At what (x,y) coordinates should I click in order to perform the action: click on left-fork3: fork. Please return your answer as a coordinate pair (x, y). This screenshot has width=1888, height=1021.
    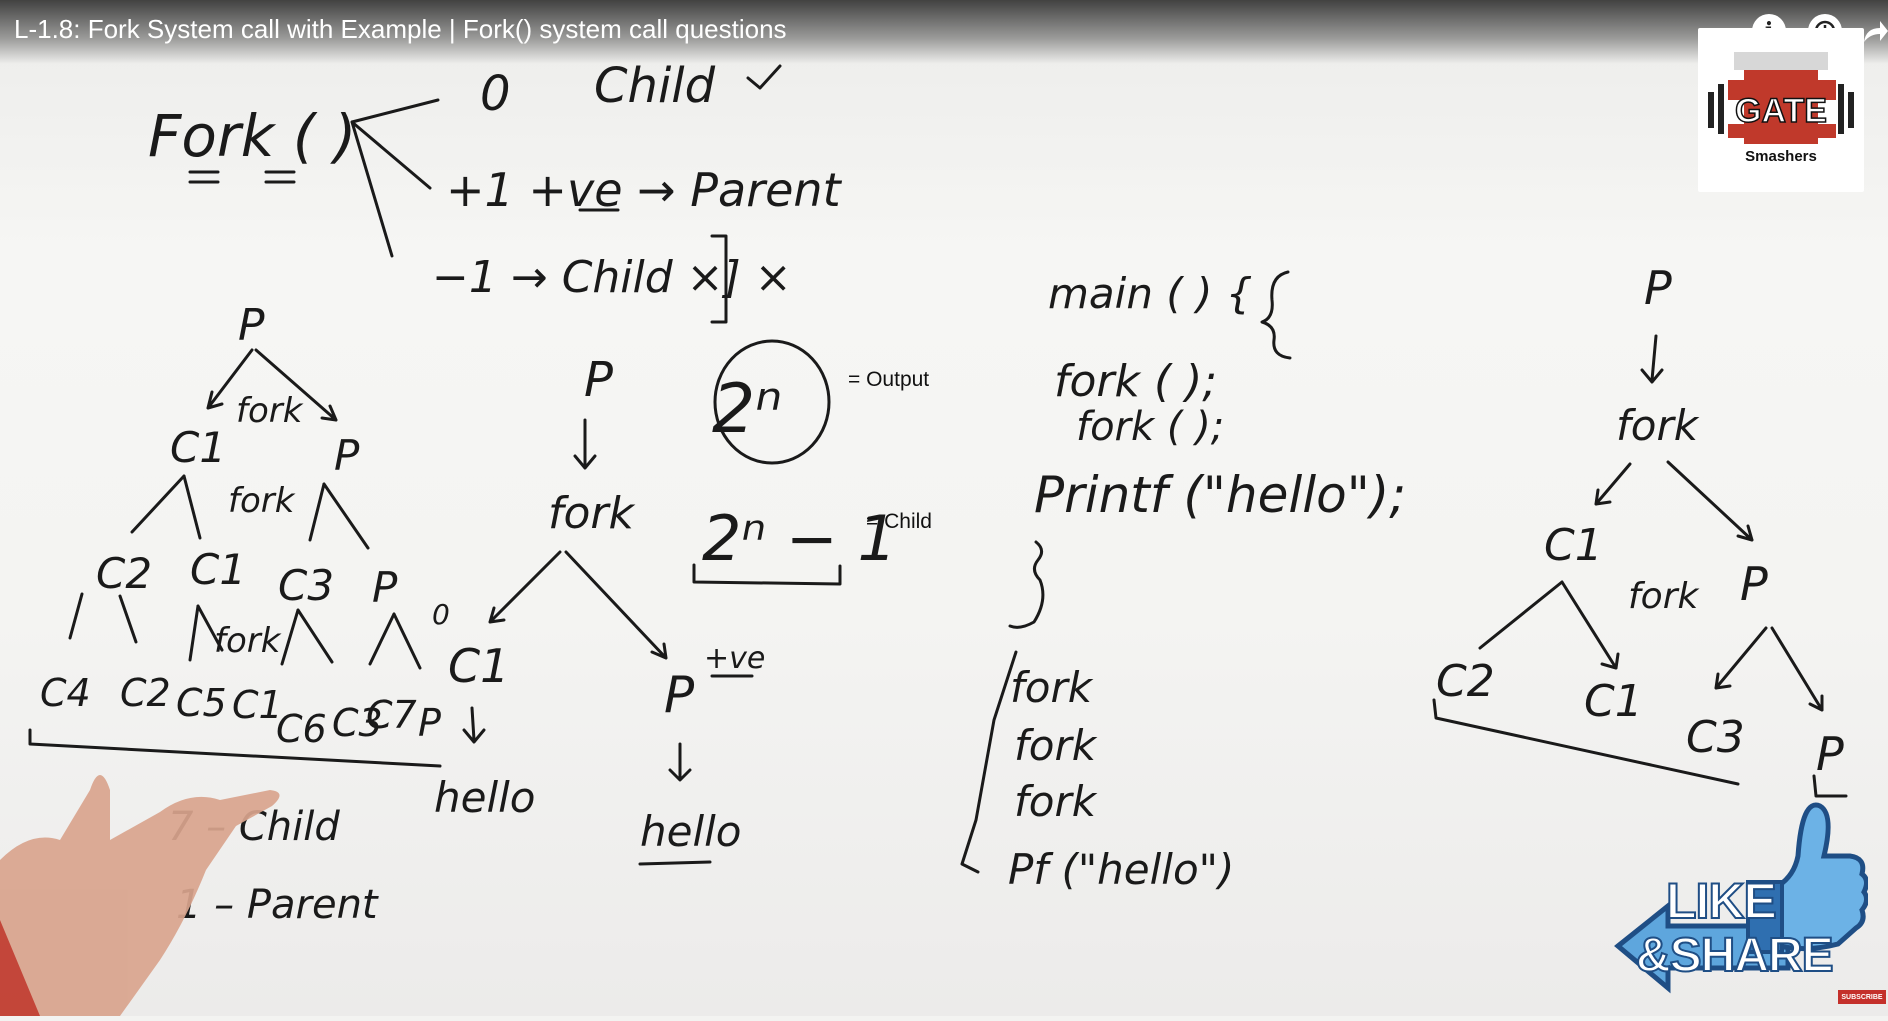
    Looking at the image, I should click on (248, 641).